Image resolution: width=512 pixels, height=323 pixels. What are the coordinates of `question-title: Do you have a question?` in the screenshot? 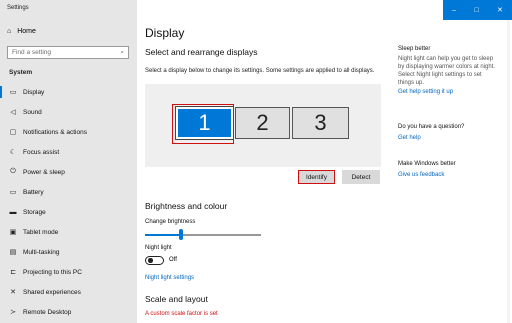 It's located at (431, 127).